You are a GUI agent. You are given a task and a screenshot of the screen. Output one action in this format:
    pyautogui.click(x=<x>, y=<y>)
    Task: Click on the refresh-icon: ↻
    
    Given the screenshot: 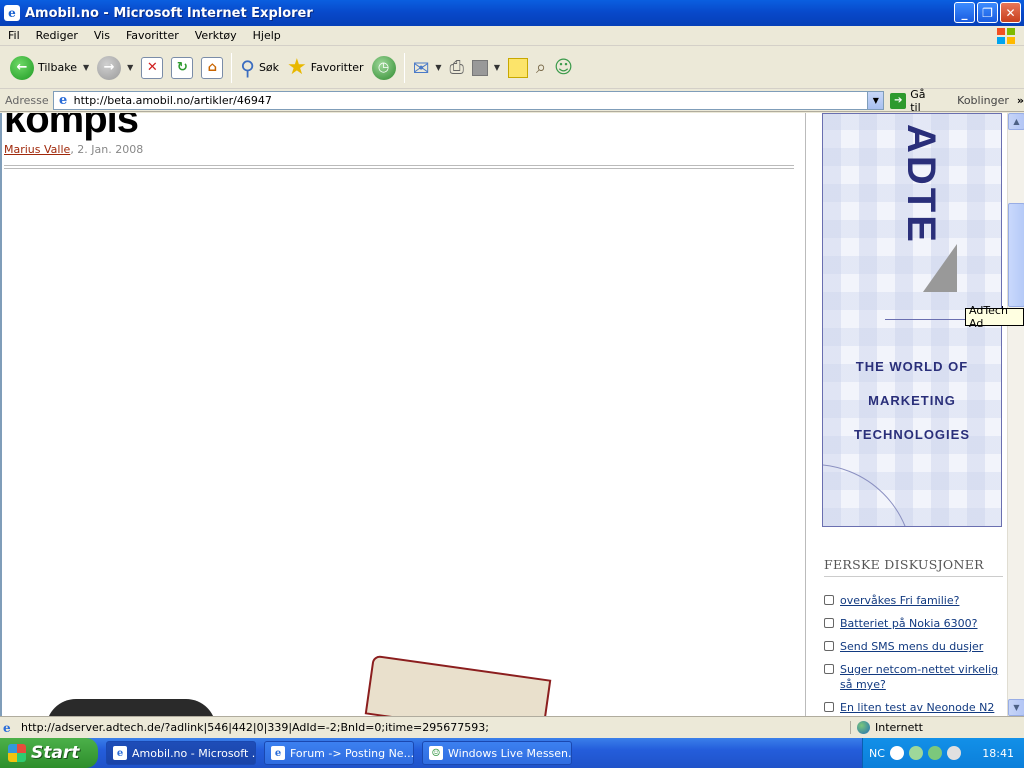 What is the action you would take?
    pyautogui.click(x=182, y=67)
    